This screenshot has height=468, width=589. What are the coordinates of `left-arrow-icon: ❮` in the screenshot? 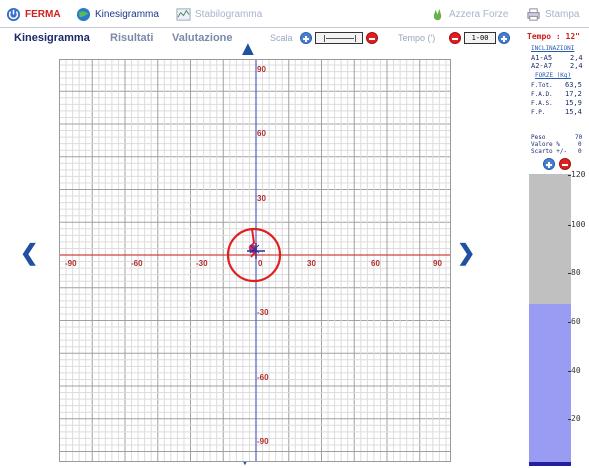 It's located at (29, 253).